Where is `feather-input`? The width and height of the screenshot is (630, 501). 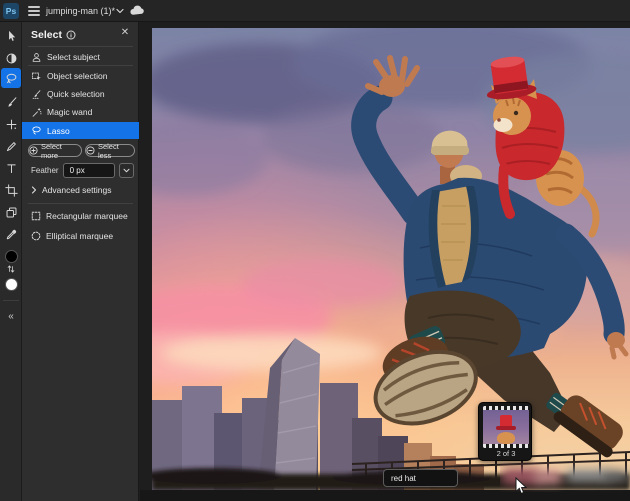
feather-input is located at coordinates (88, 170).